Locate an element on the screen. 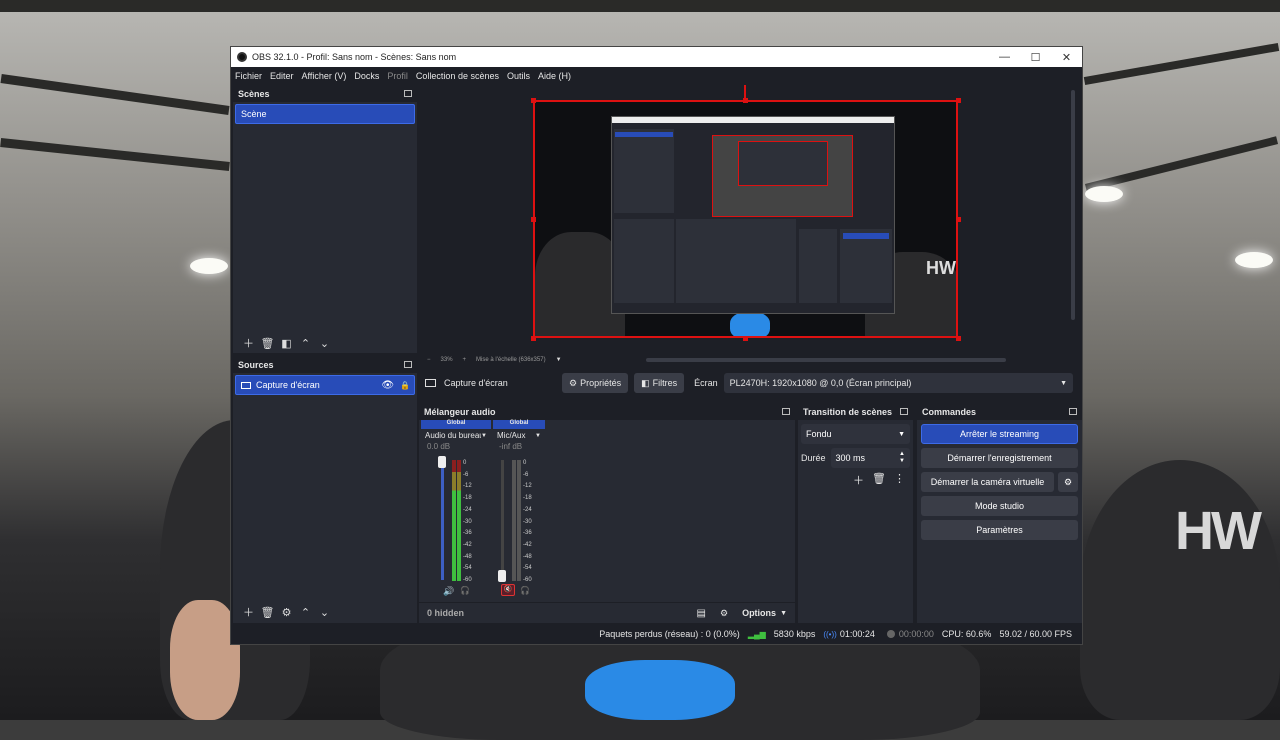 The image size is (1280, 740). menu-collection: Collection de scènes is located at coordinates (457, 76).